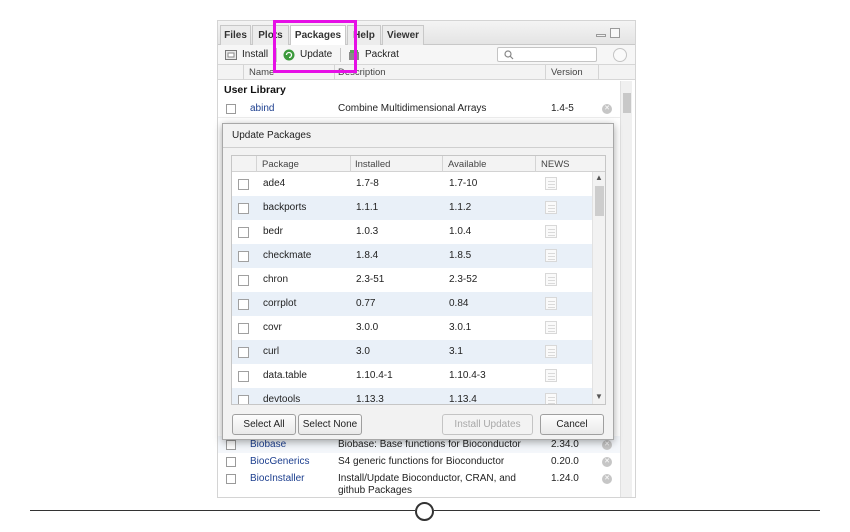 The image size is (850, 532). I want to click on package-name: data.table, so click(285, 375).